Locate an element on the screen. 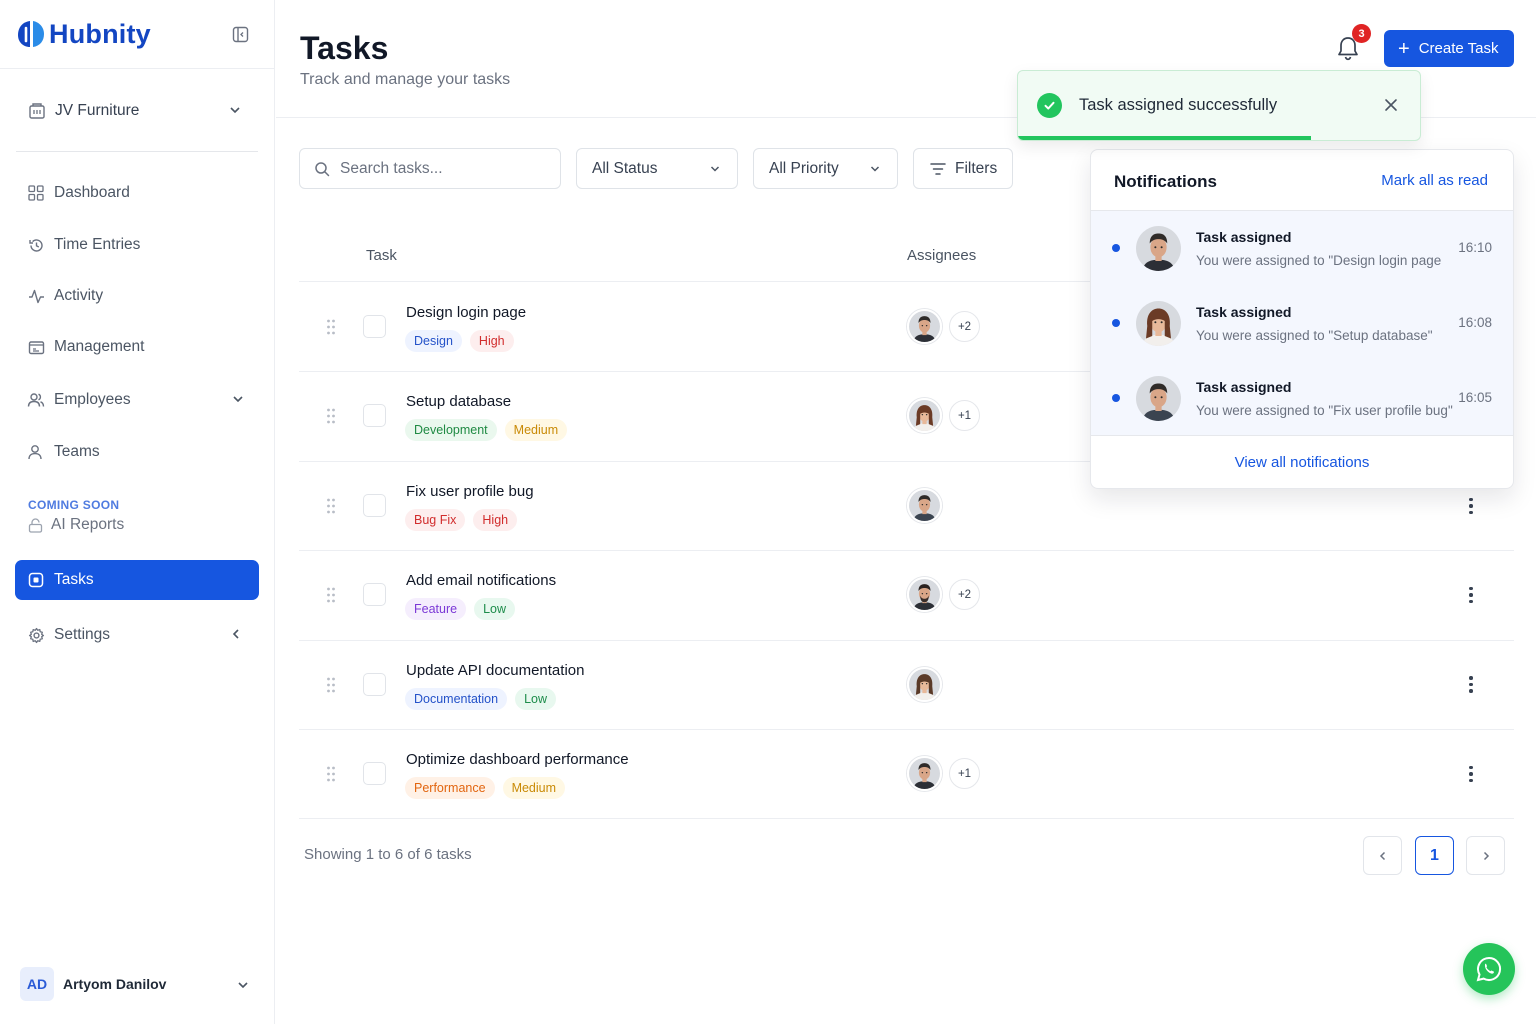 Image resolution: width=1536 pixels, height=1024 pixels. filters-button: Filters is located at coordinates (963, 168).